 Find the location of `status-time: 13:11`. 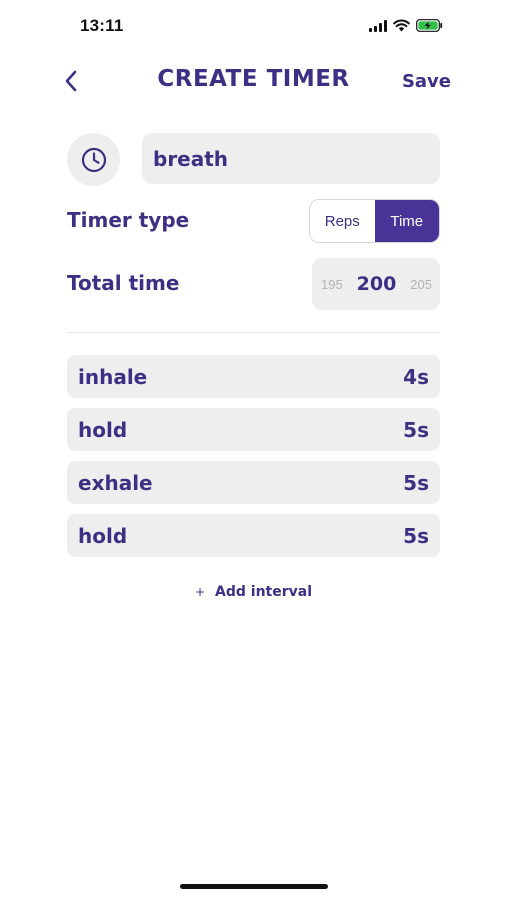

status-time: 13:11 is located at coordinates (102, 25).